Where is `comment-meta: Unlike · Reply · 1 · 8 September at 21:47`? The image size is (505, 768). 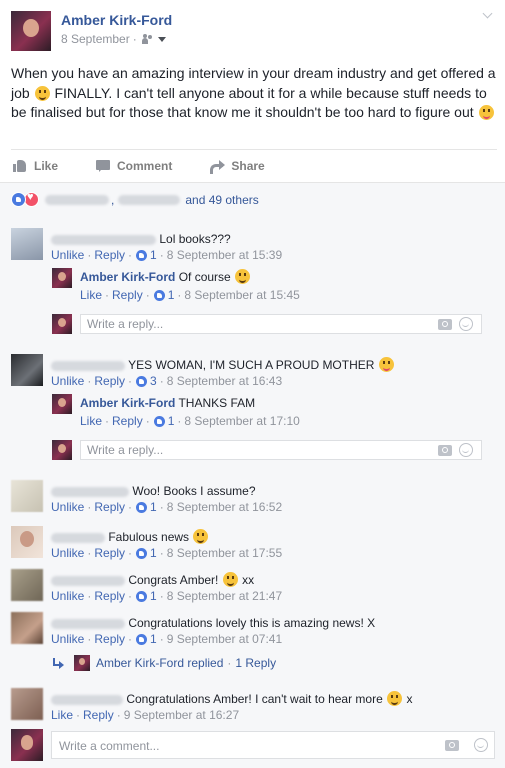 comment-meta: Unlike · Reply · 1 · 8 September at 21:47 is located at coordinates (167, 596).